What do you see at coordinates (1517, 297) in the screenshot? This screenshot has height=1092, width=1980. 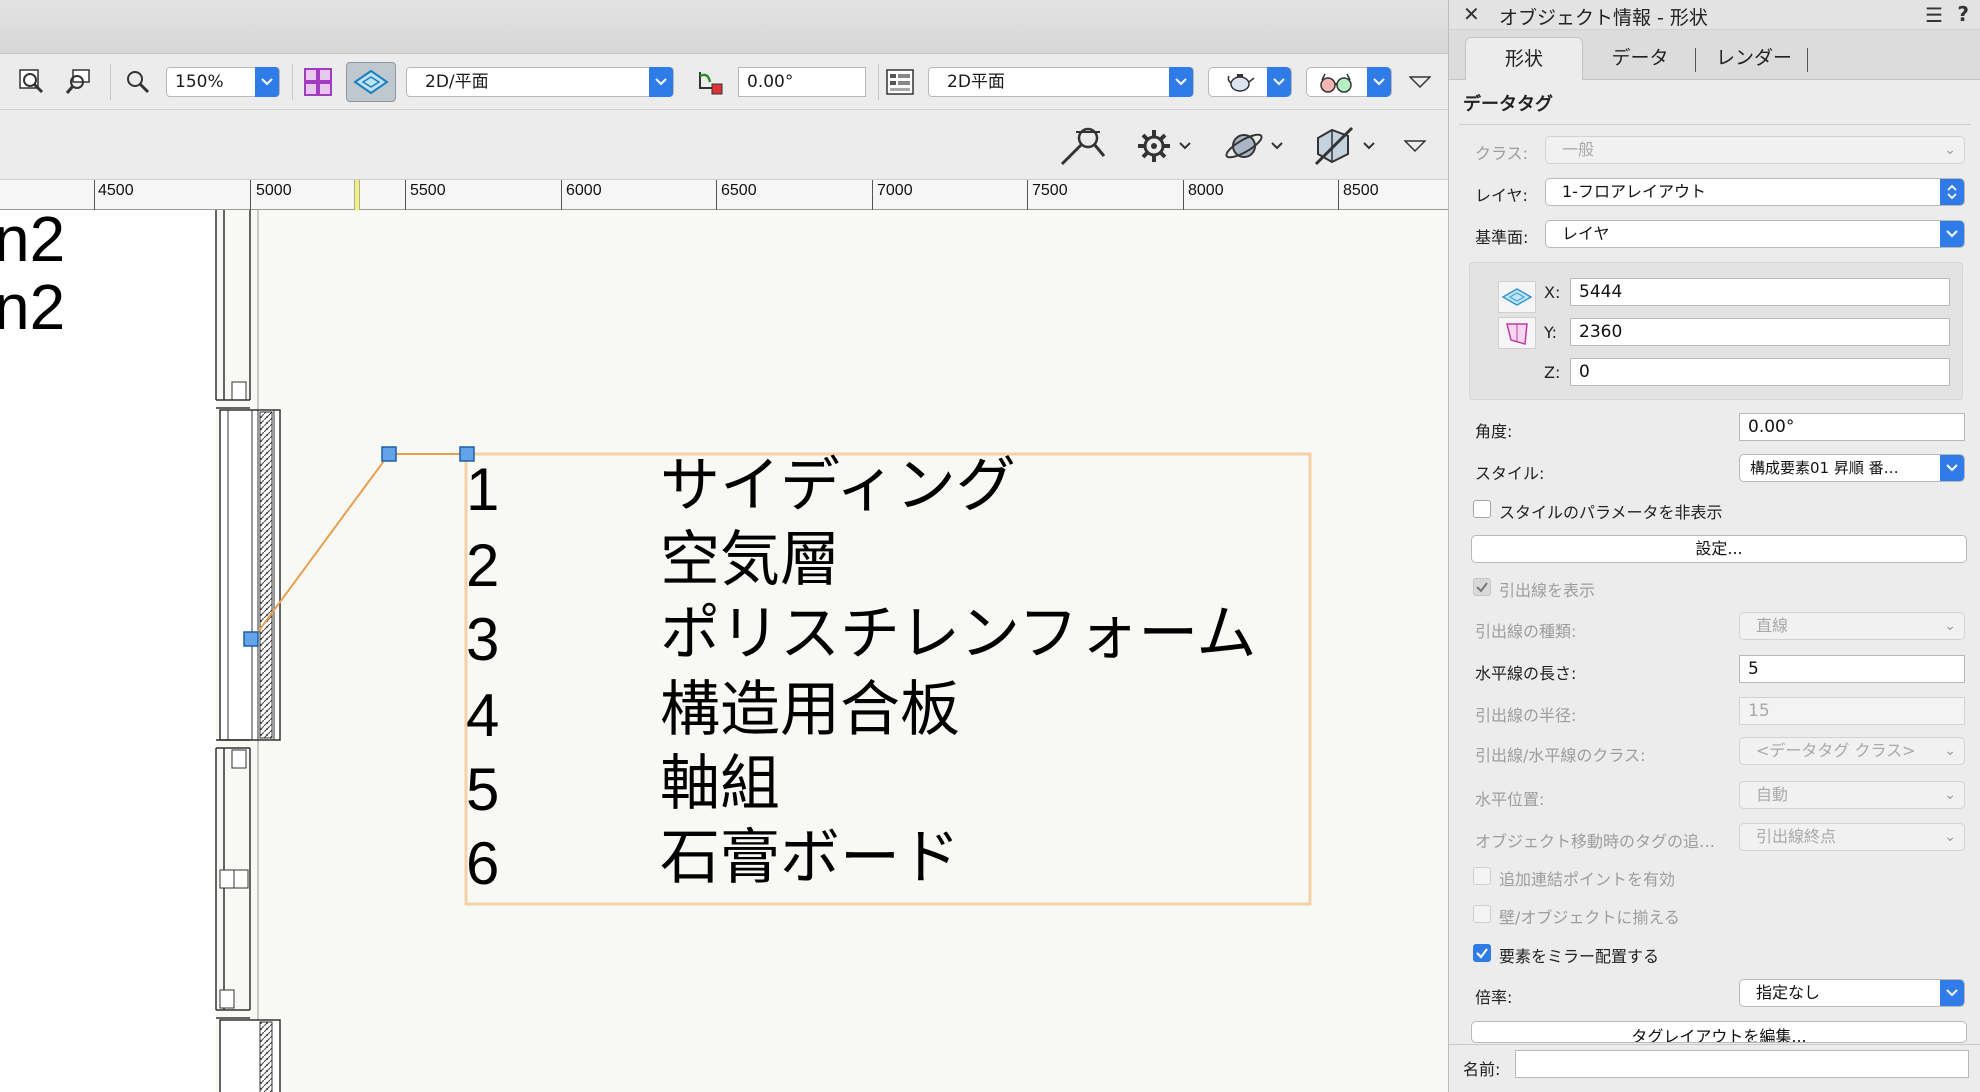 I see `plan-position-icon` at bounding box center [1517, 297].